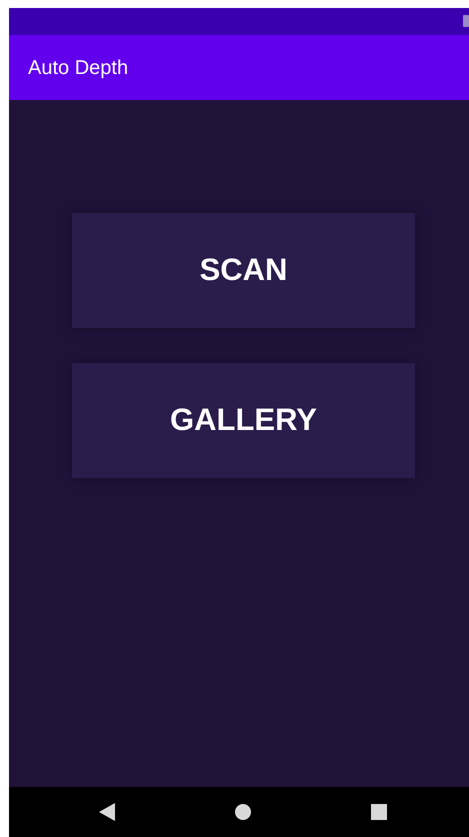 The height and width of the screenshot is (837, 469). I want to click on back-icon, so click(107, 812).